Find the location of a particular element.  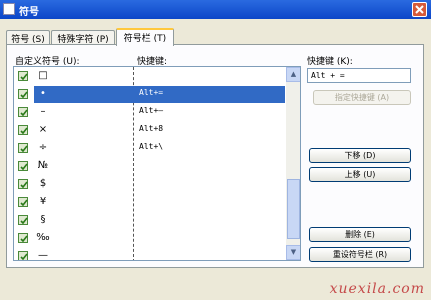

list-item: – Alt+– is located at coordinates (150, 112).